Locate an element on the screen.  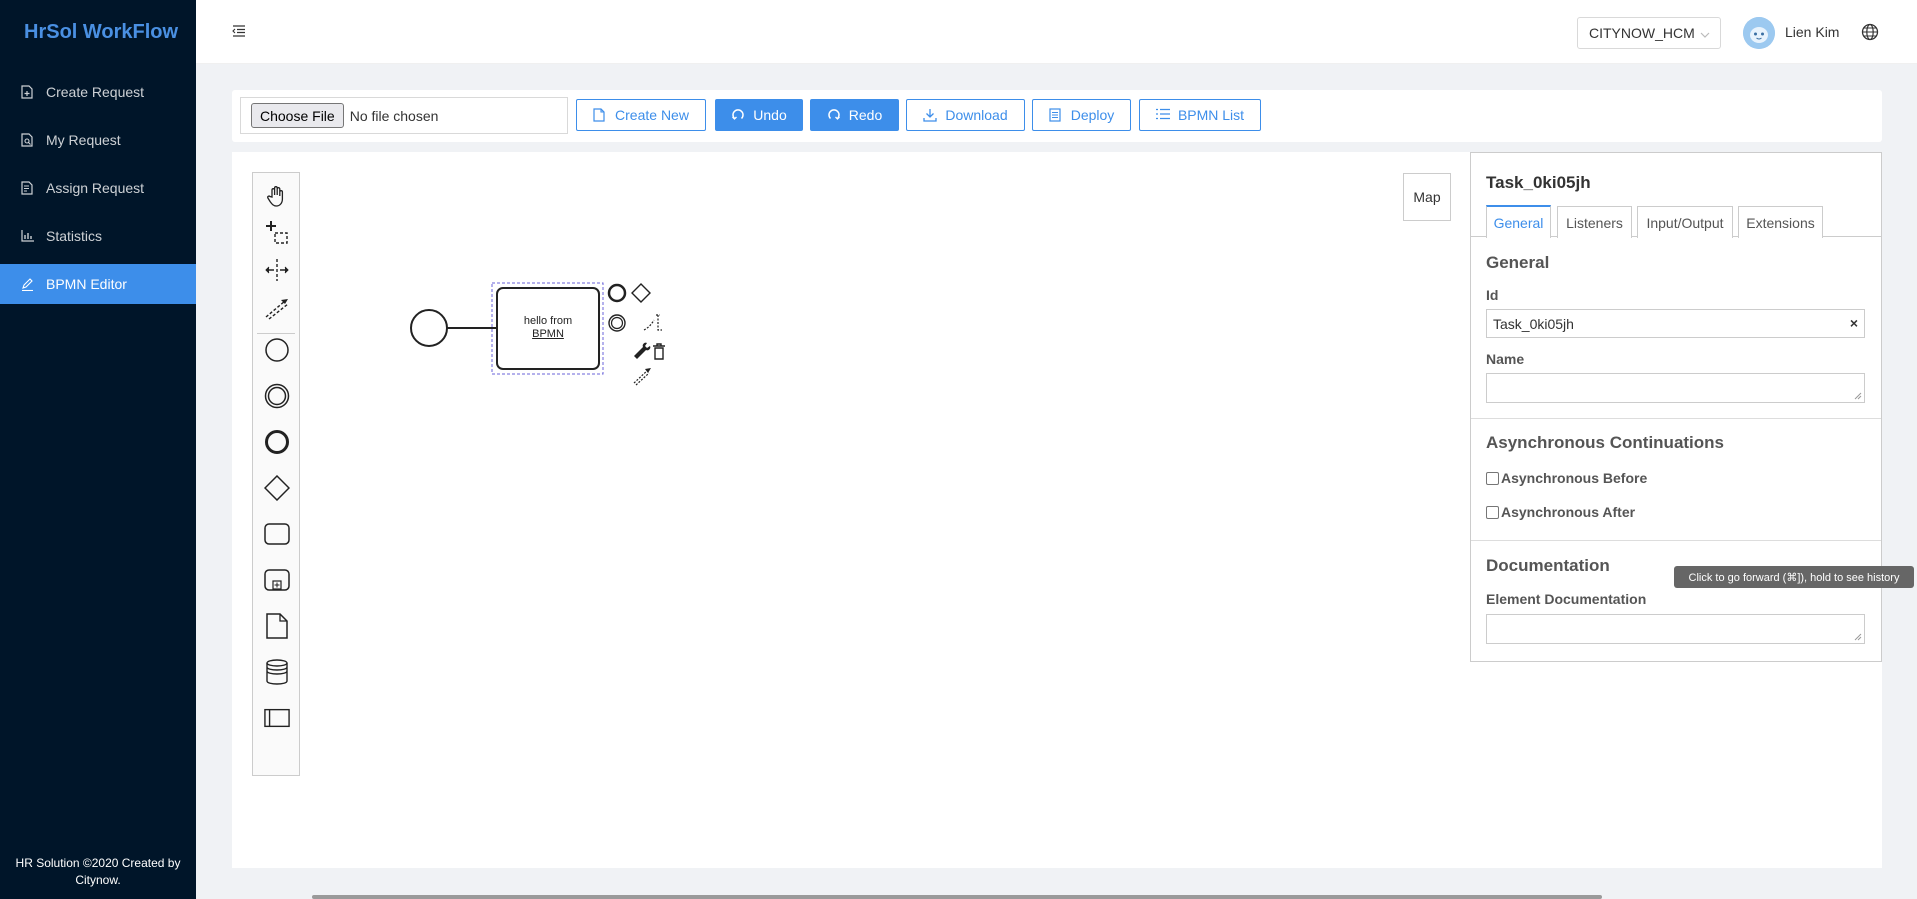
context-pad-tools is located at coordinates (649, 350).